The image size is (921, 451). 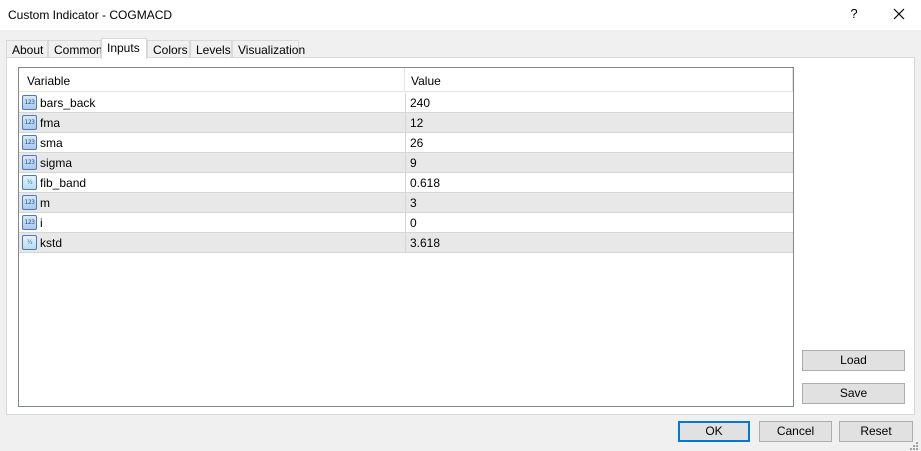 What do you see at coordinates (211, 242) in the screenshot?
I see `variable-cell: ½ kstd` at bounding box center [211, 242].